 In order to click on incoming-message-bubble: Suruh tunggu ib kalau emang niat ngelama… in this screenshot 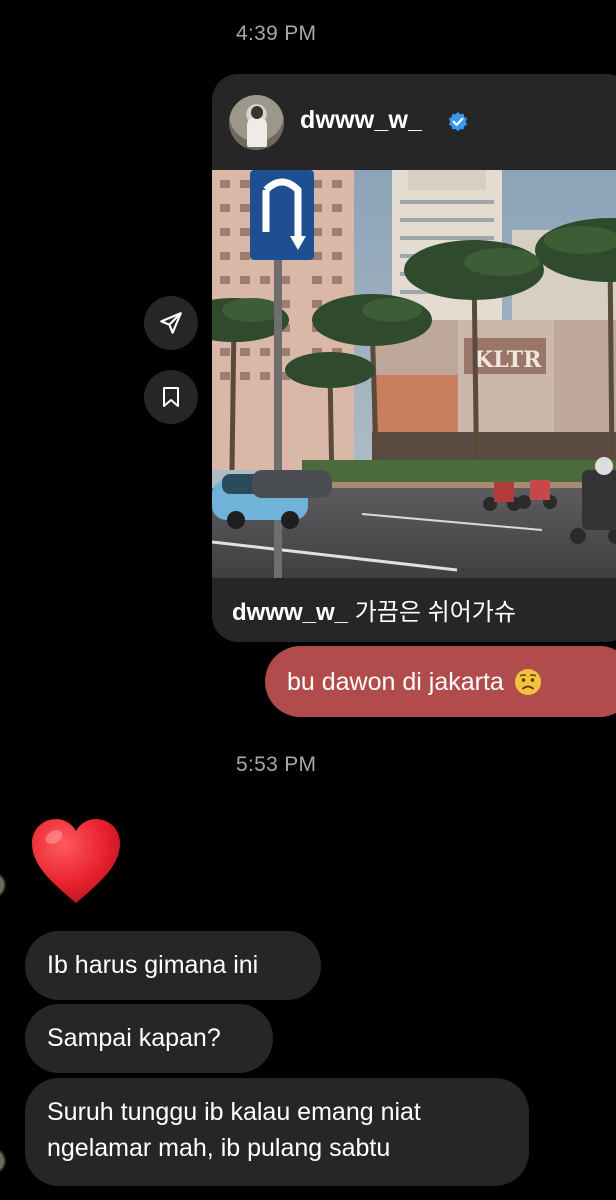, I will do `click(277, 1132)`.